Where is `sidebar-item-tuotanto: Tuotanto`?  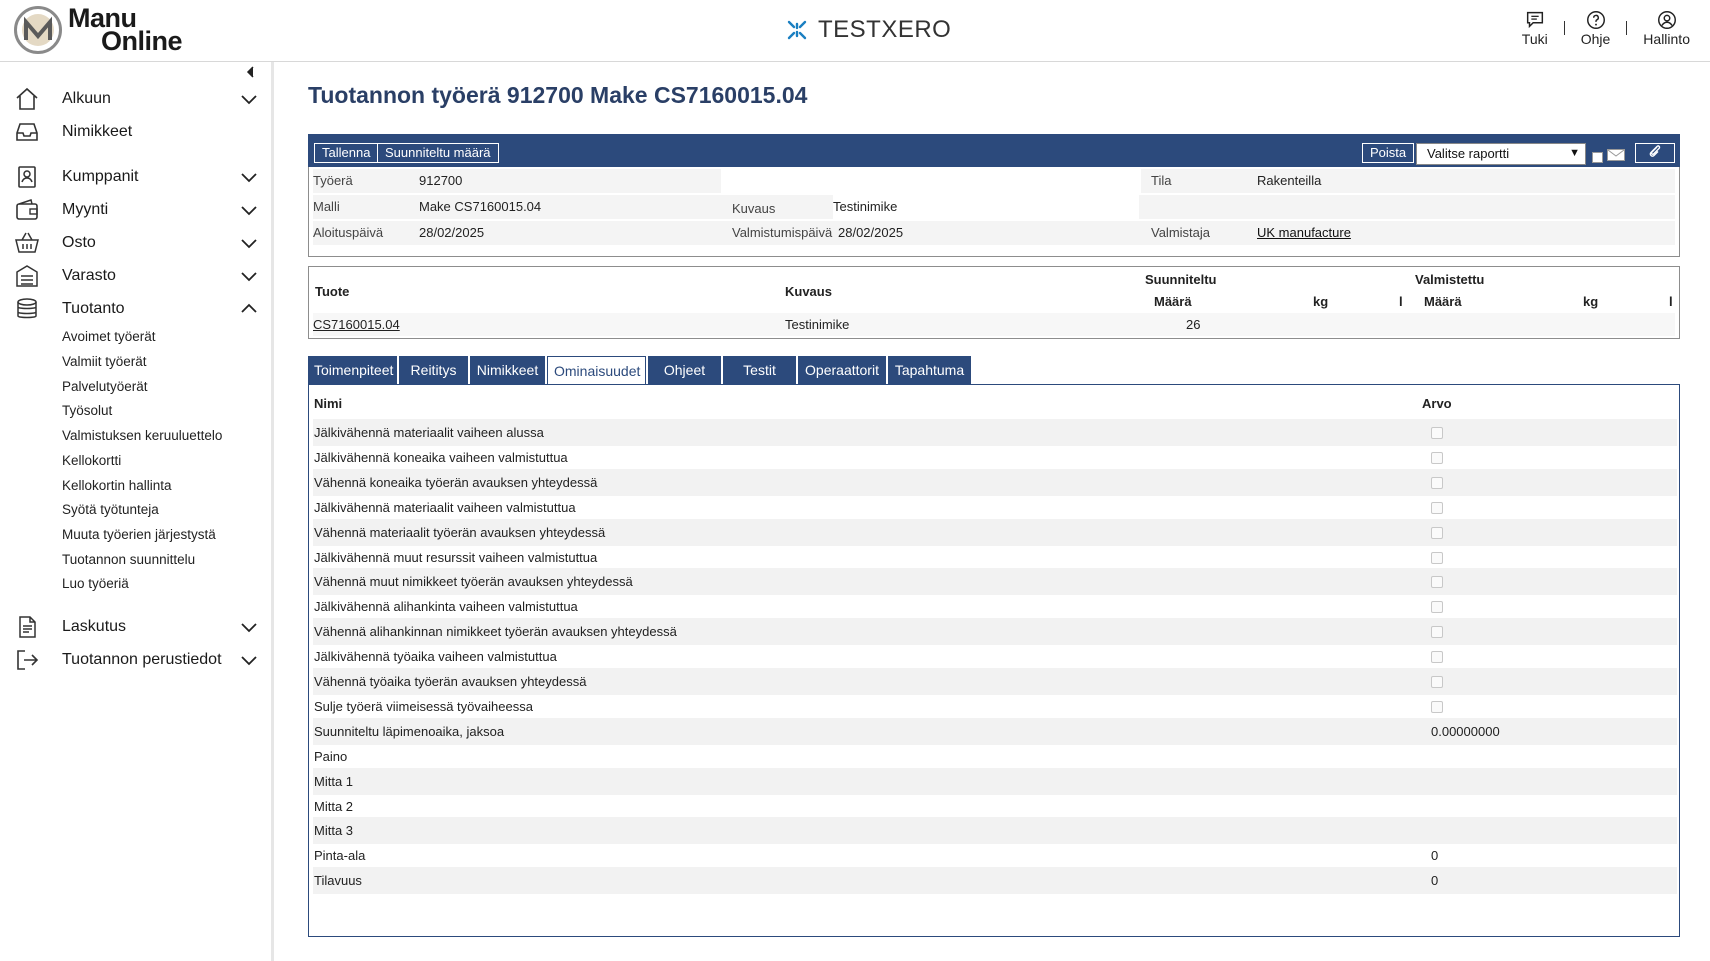 sidebar-item-tuotanto: Tuotanto is located at coordinates (135, 309).